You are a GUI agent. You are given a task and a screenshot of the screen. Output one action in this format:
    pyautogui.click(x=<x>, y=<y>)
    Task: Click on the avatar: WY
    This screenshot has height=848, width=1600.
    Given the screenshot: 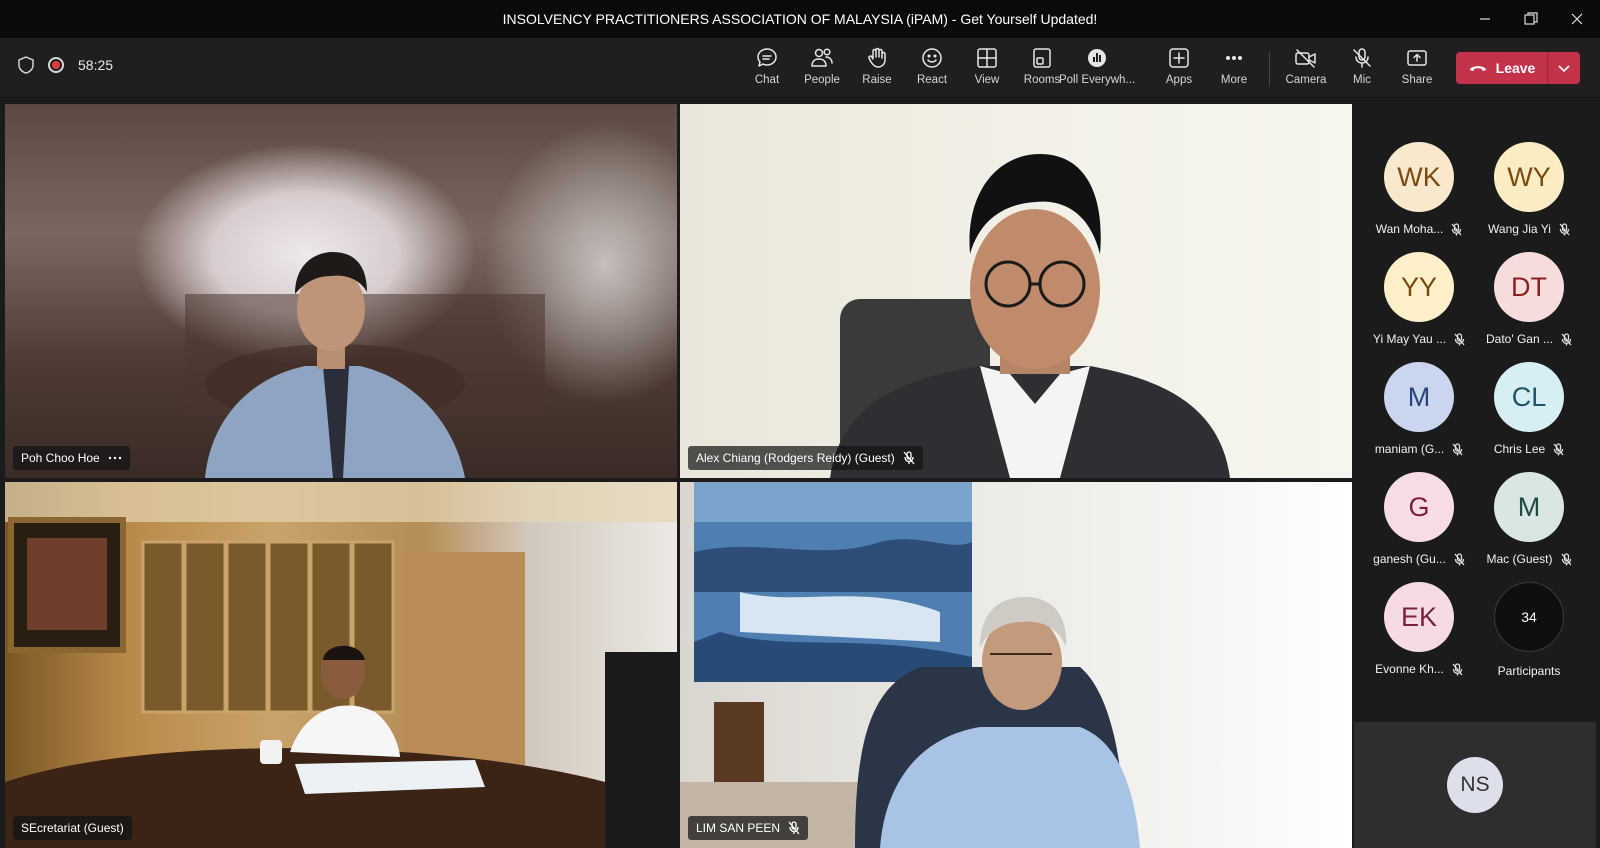 What is the action you would take?
    pyautogui.click(x=1529, y=177)
    